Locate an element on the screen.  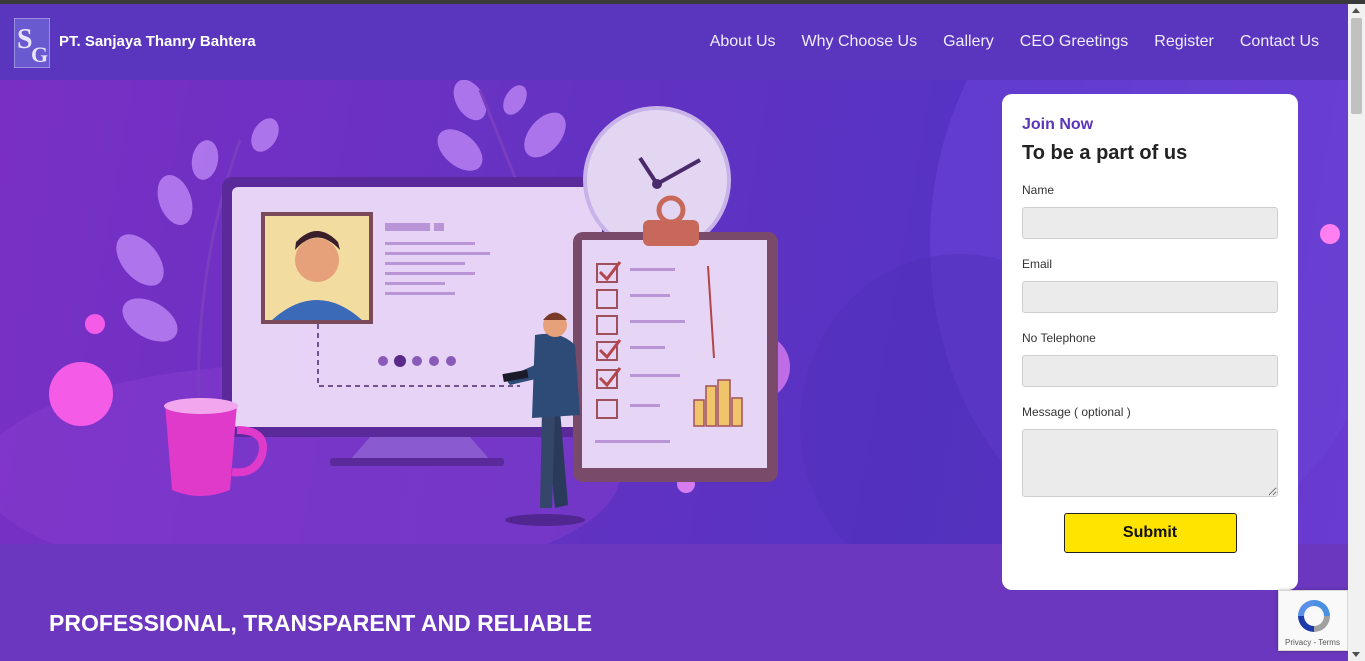
name-input is located at coordinates (1150, 223).